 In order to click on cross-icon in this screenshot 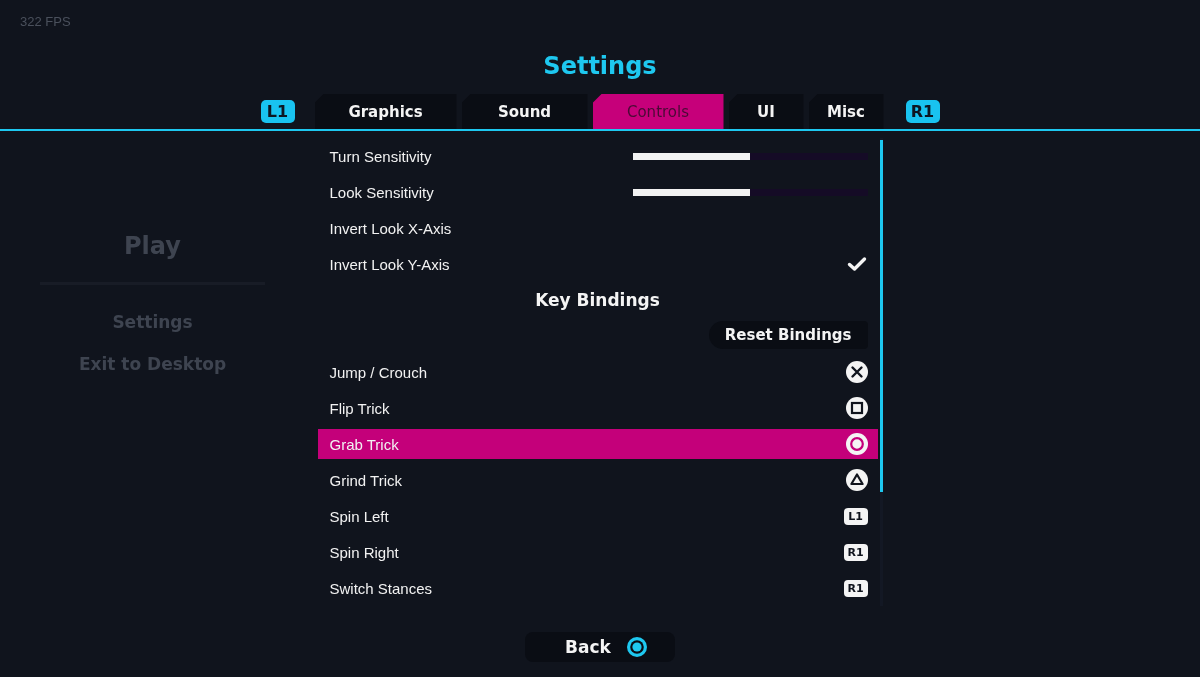, I will do `click(856, 372)`.